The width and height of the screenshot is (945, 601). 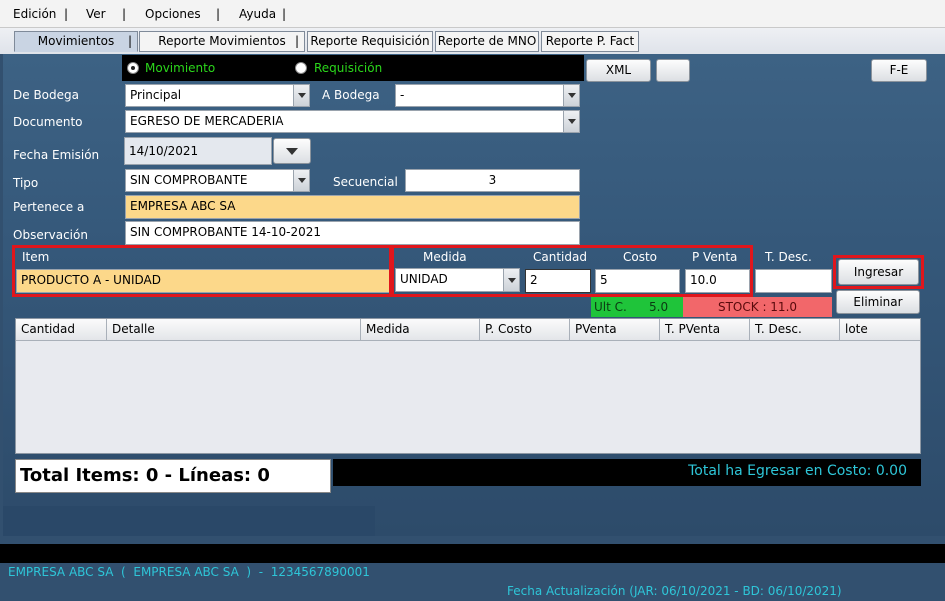 I want to click on menu-ver: Ver, so click(x=96, y=14).